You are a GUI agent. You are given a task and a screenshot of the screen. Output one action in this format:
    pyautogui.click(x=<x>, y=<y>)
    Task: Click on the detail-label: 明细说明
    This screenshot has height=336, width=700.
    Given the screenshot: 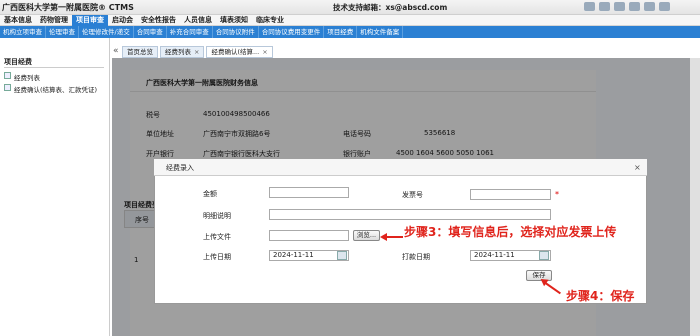 What is the action you would take?
    pyautogui.click(x=217, y=216)
    